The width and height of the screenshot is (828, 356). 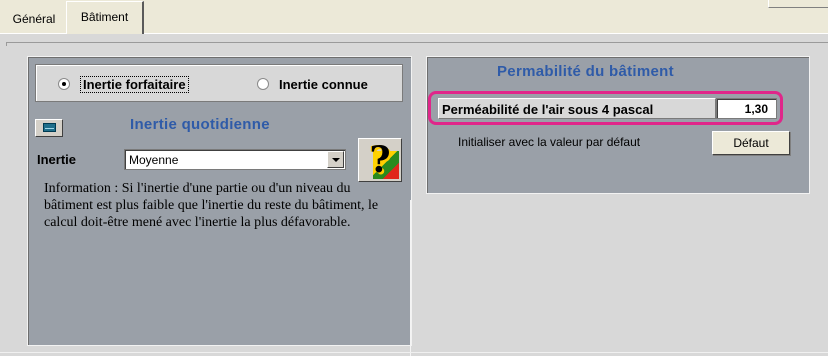 I want to click on calculator-icon, so click(x=49, y=128).